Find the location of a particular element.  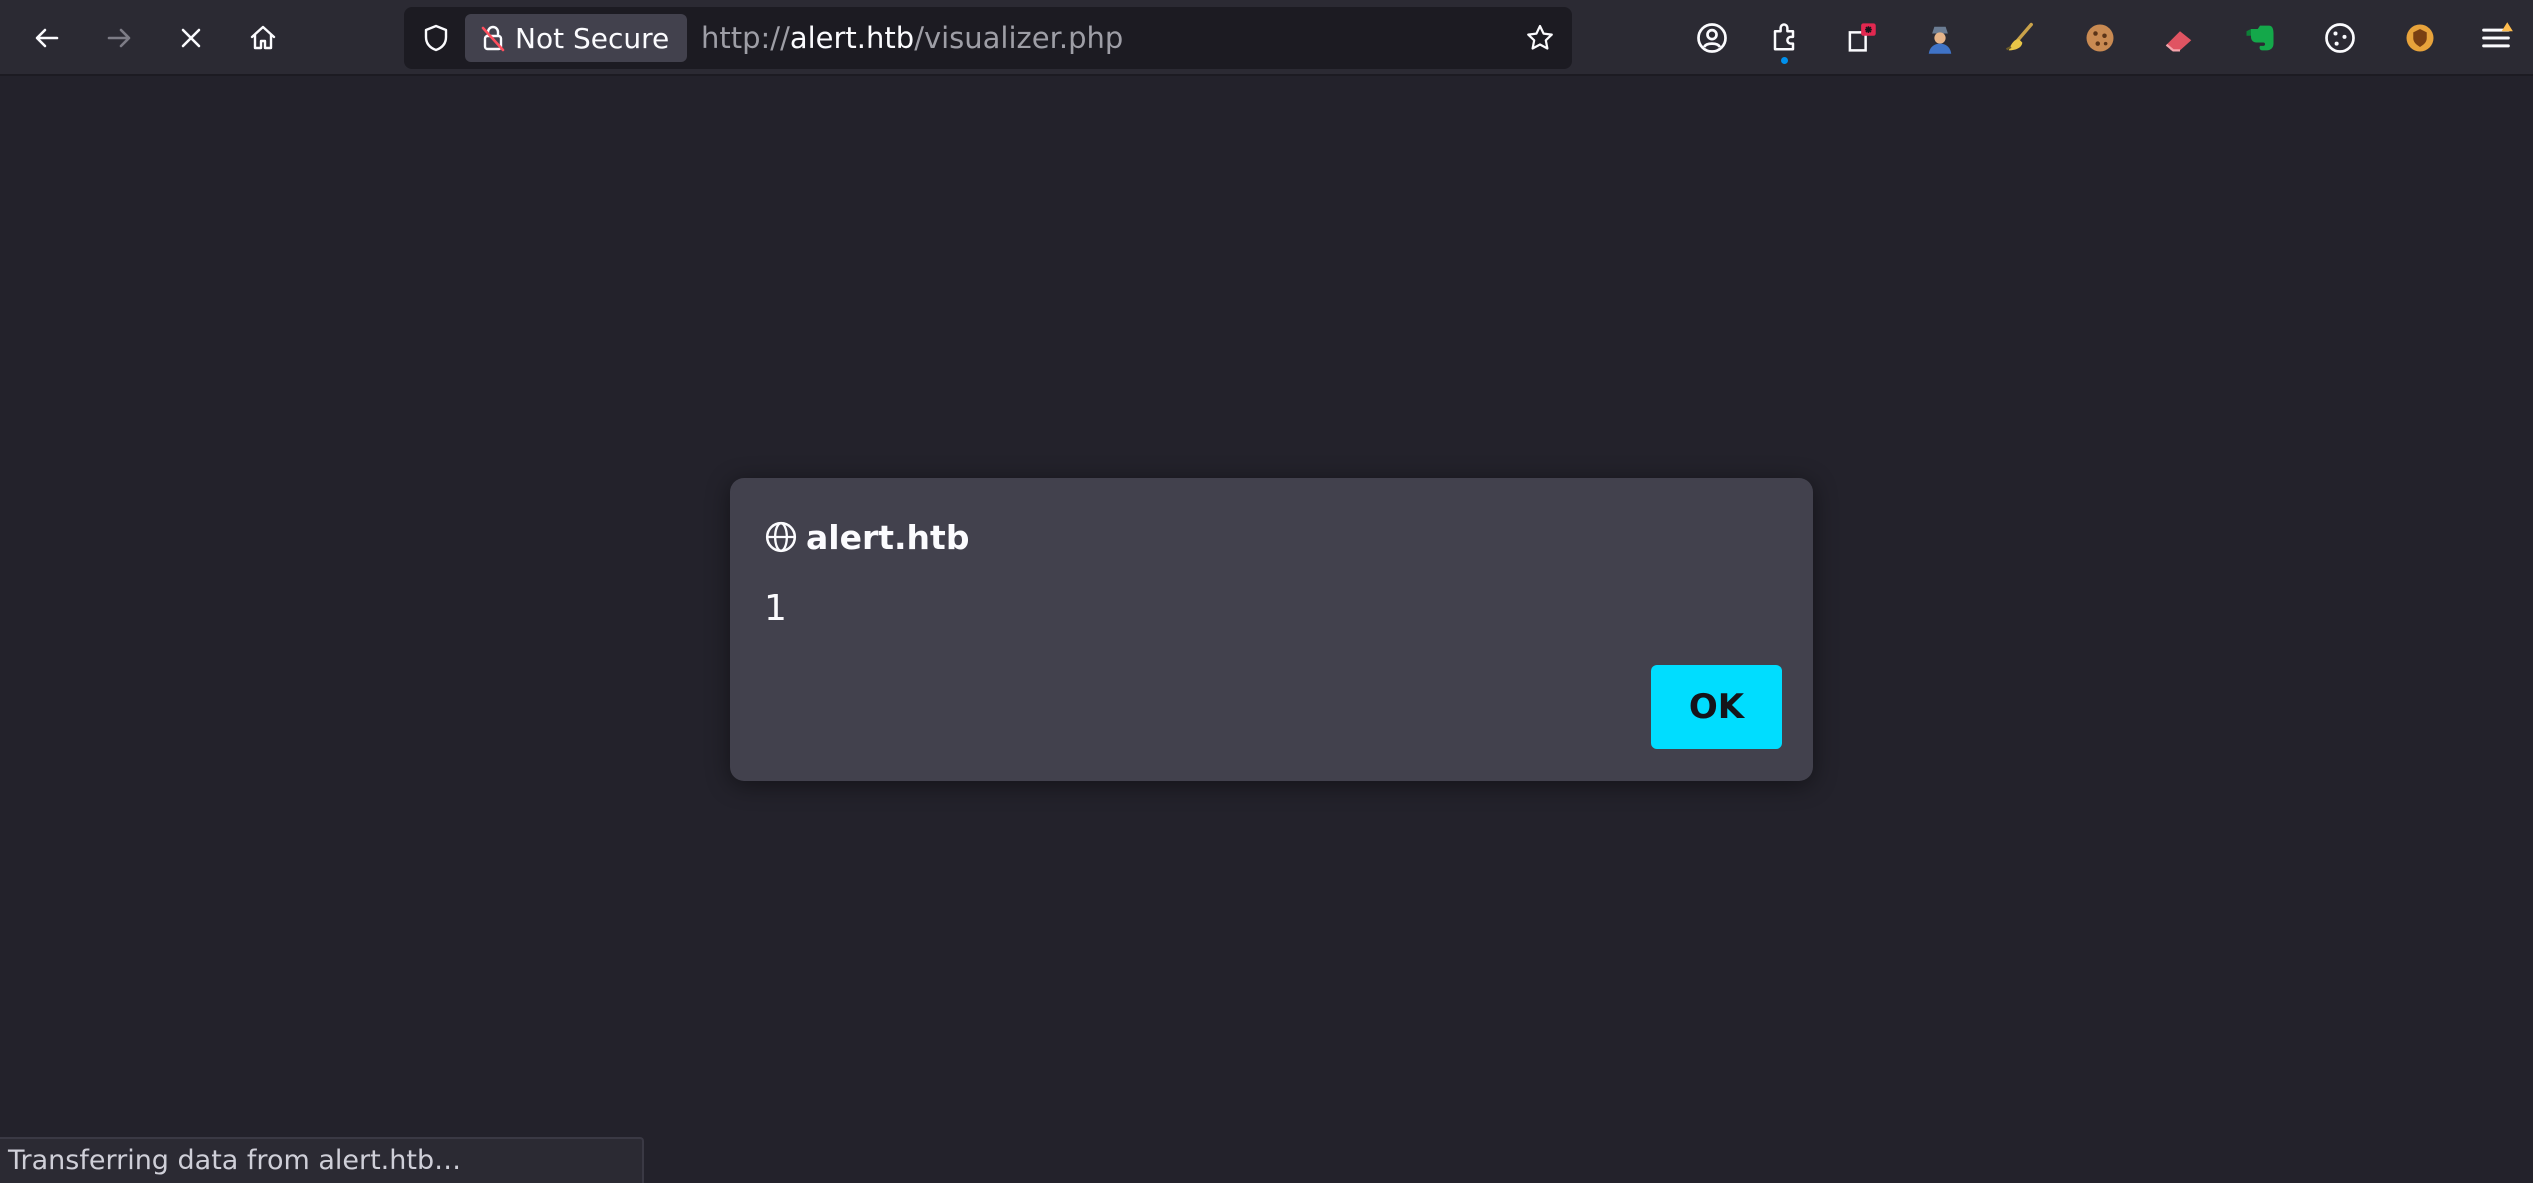

security-indicator: Not Secure is located at coordinates (576, 38).